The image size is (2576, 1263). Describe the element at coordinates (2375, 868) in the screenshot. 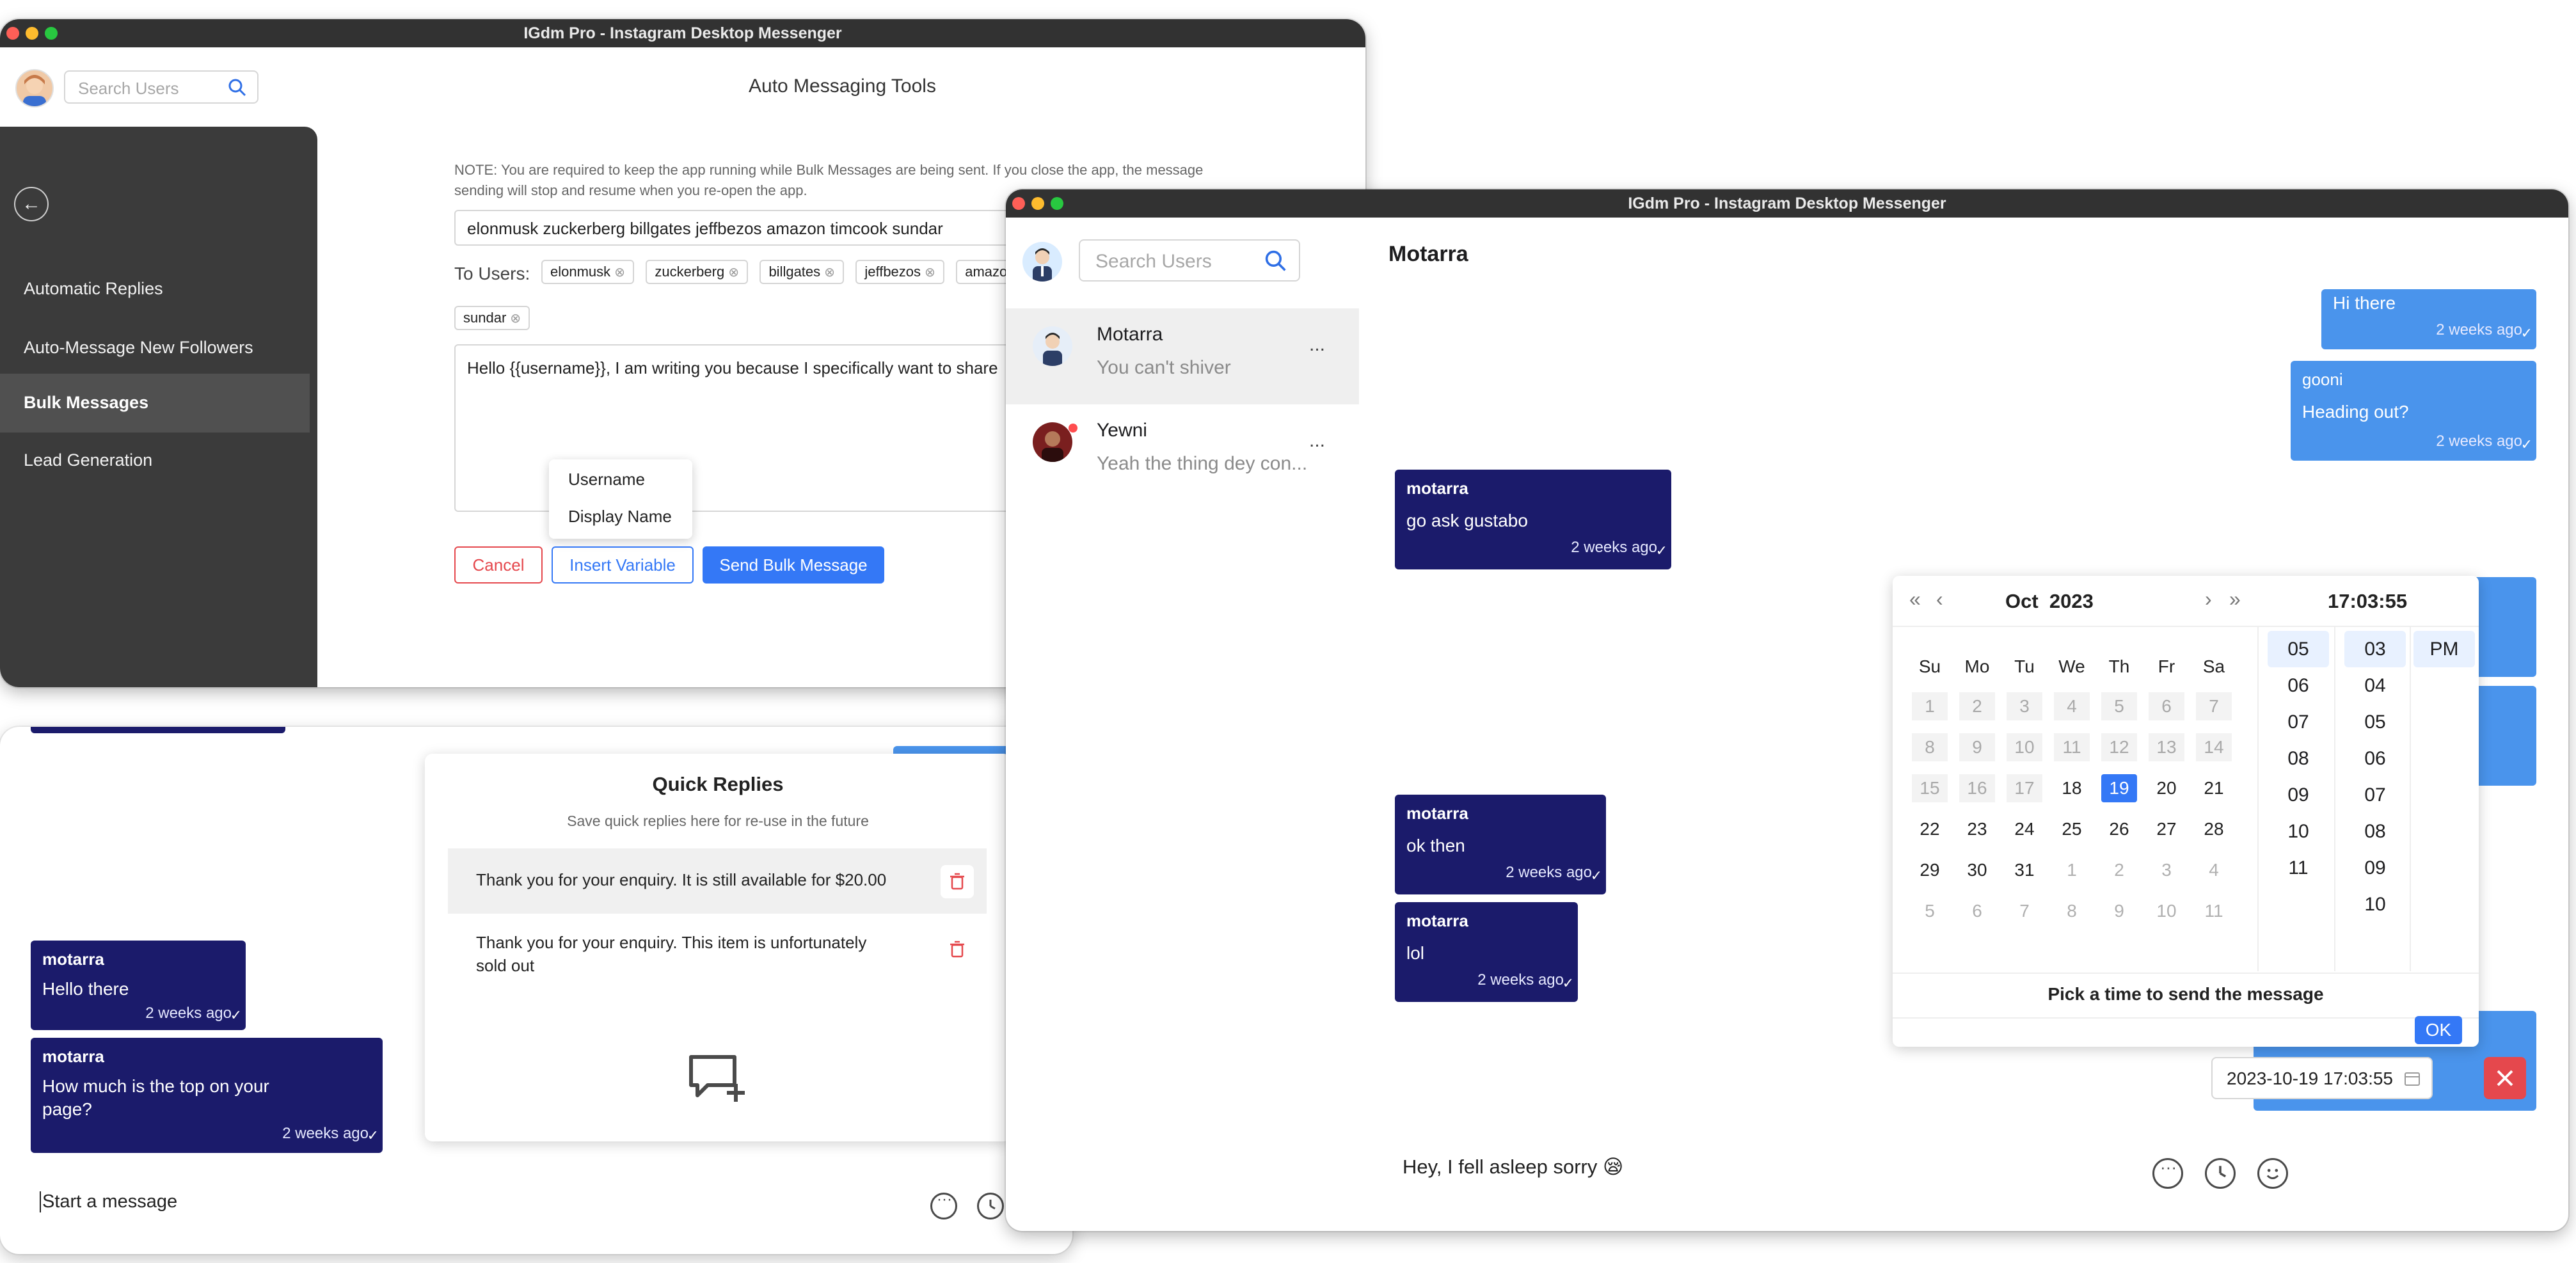

I see `minute-option: 09` at that location.